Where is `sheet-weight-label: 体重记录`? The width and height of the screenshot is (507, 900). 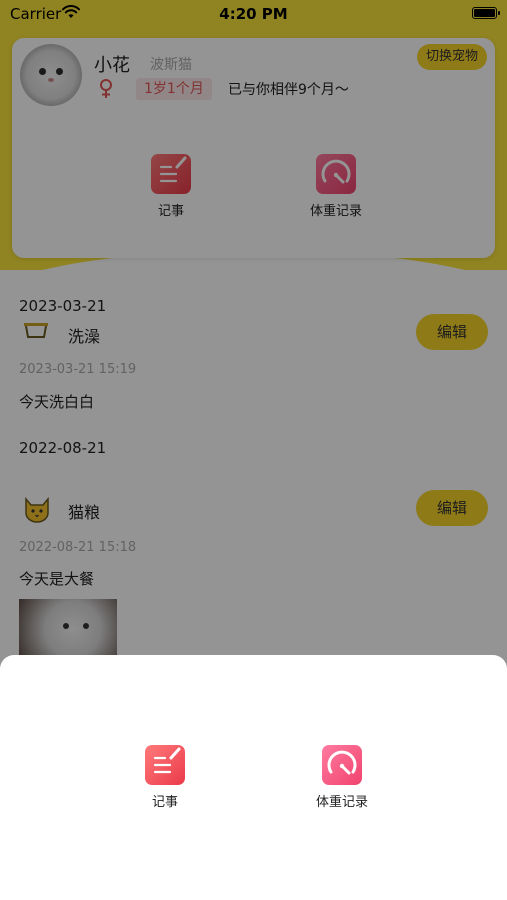
sheet-weight-label: 体重记录 is located at coordinates (341, 802).